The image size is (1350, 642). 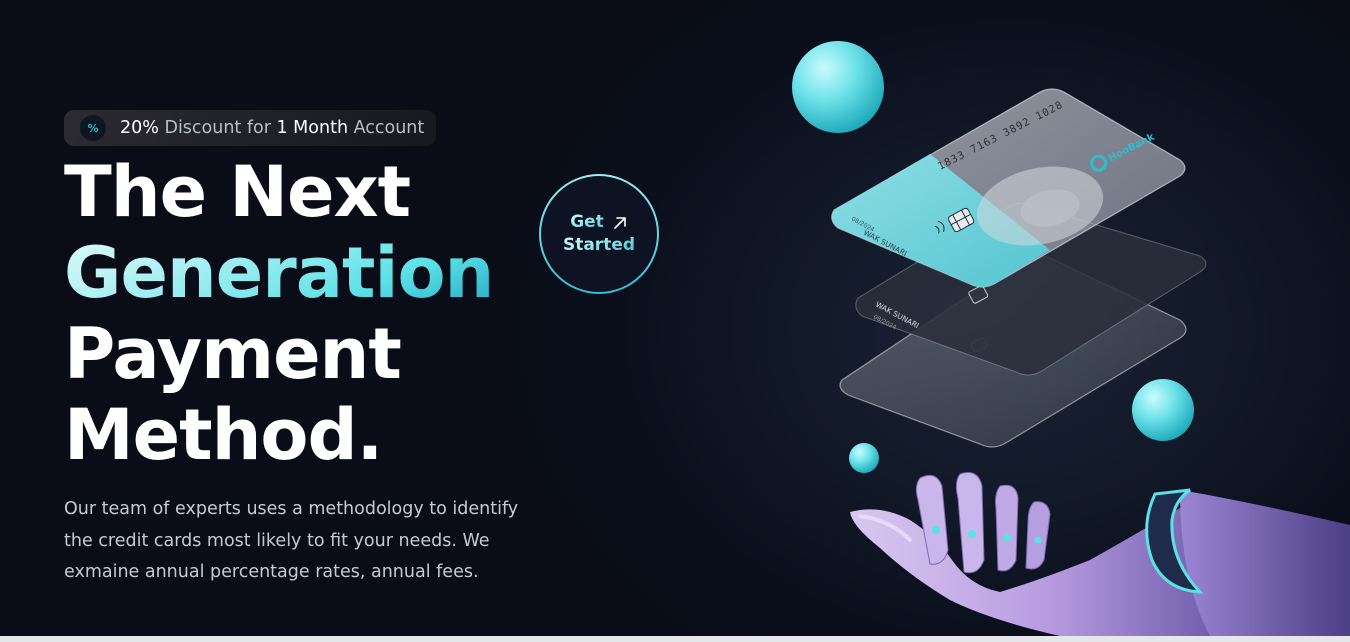 What do you see at coordinates (1163, 410) in the screenshot?
I see `sphere-medium` at bounding box center [1163, 410].